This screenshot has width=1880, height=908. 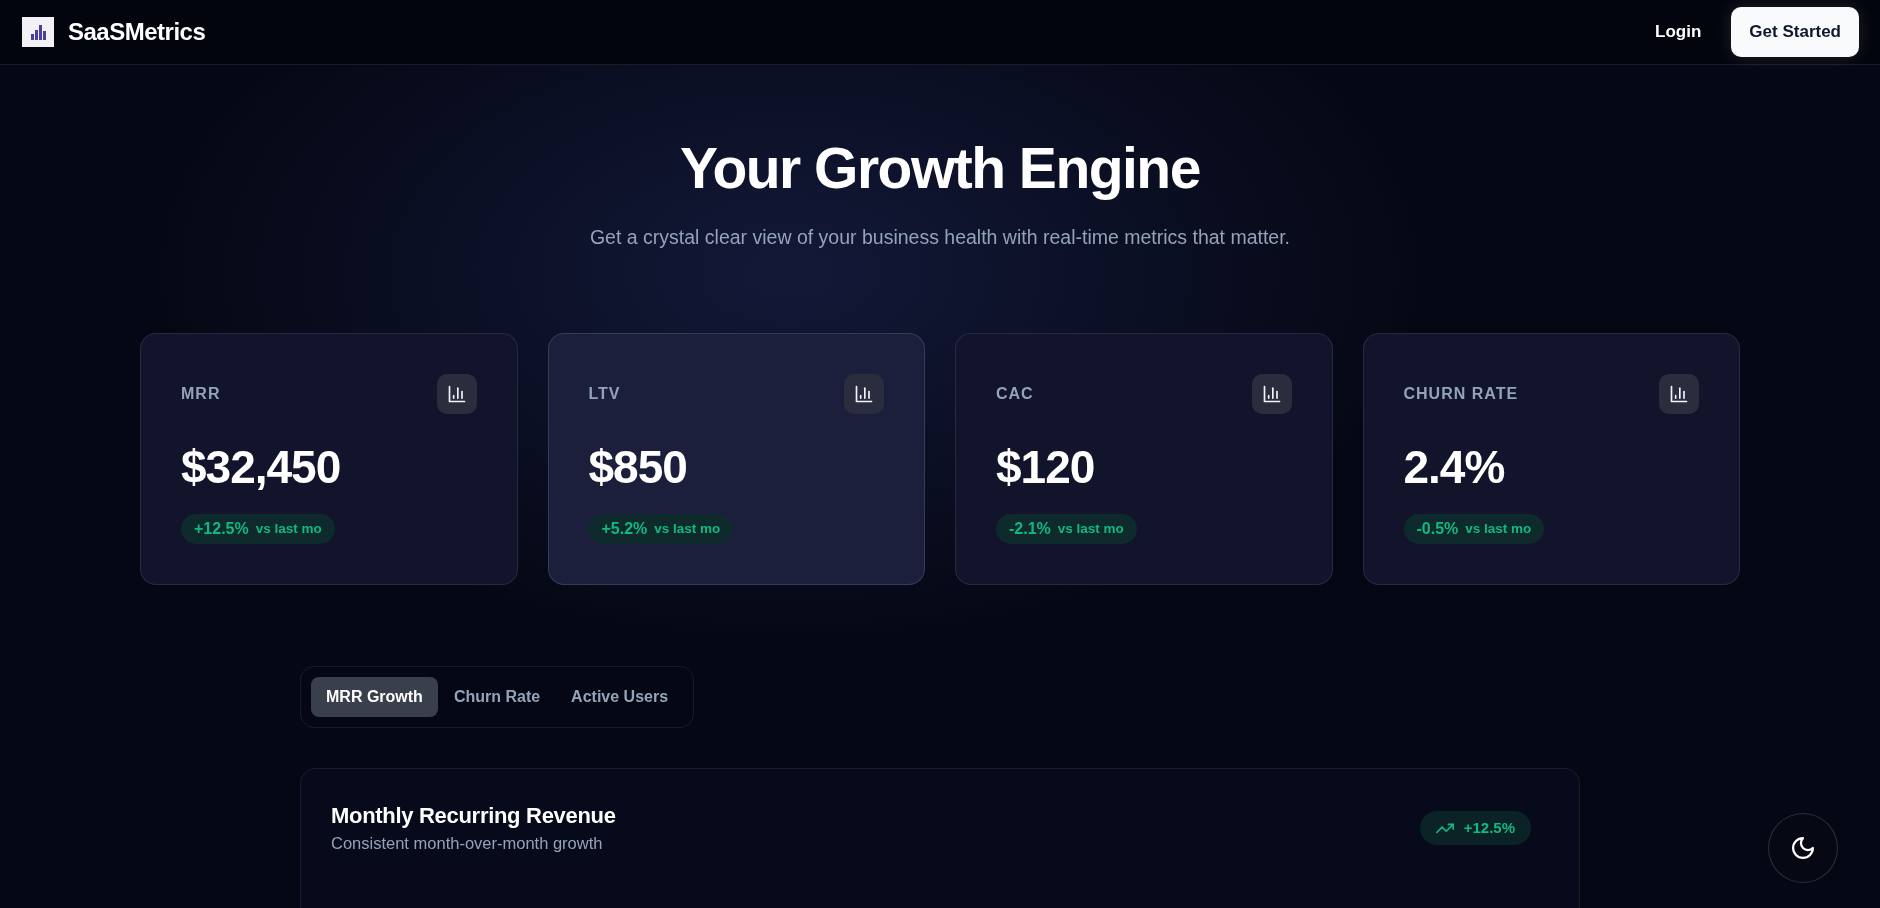 I want to click on hero-subtitle: Get a crystal clear view of your business health with real-time metrics that matter., so click(x=940, y=237).